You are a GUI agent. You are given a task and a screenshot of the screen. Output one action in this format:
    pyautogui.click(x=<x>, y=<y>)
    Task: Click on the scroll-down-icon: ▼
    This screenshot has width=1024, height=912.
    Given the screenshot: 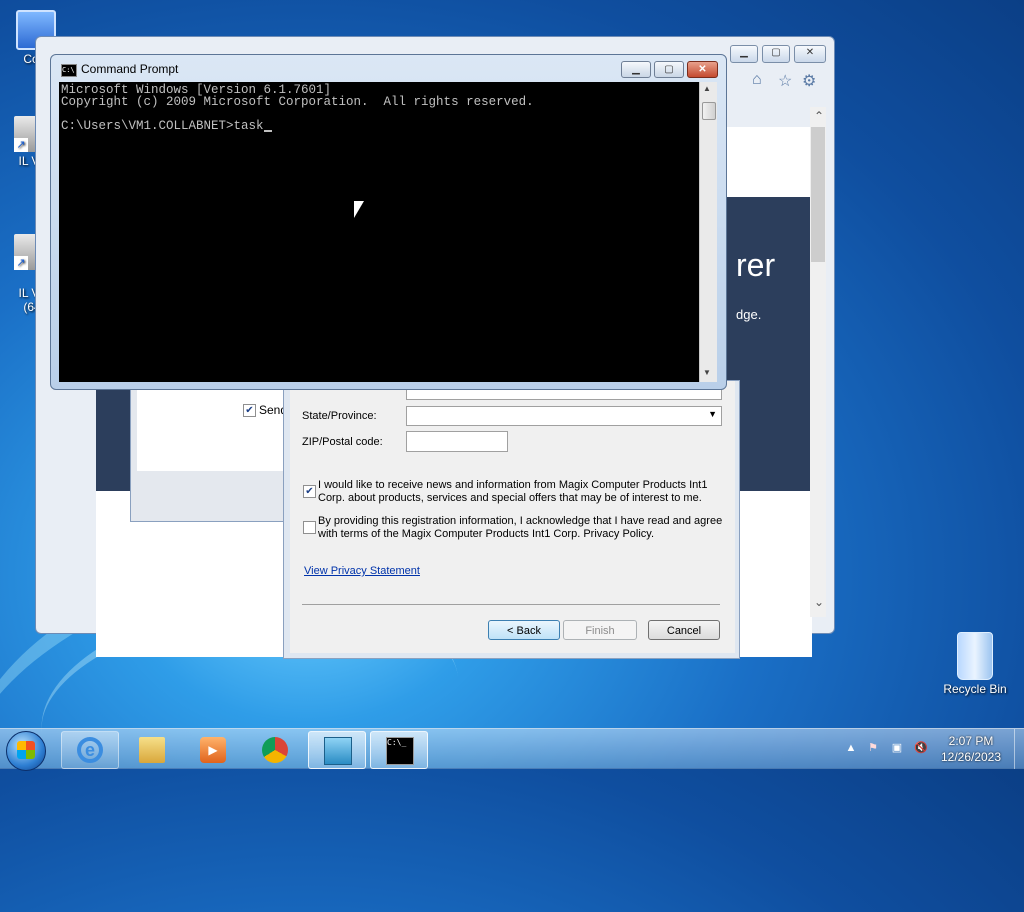 What is the action you would take?
    pyautogui.click(x=707, y=372)
    